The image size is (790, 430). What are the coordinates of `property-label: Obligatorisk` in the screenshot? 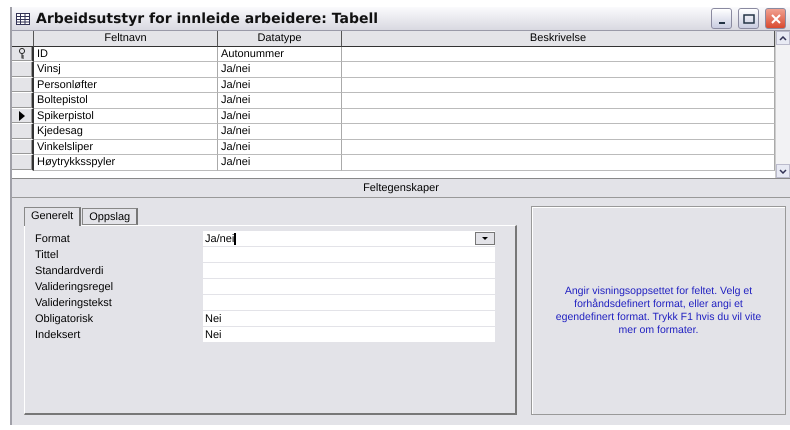 It's located at (64, 319).